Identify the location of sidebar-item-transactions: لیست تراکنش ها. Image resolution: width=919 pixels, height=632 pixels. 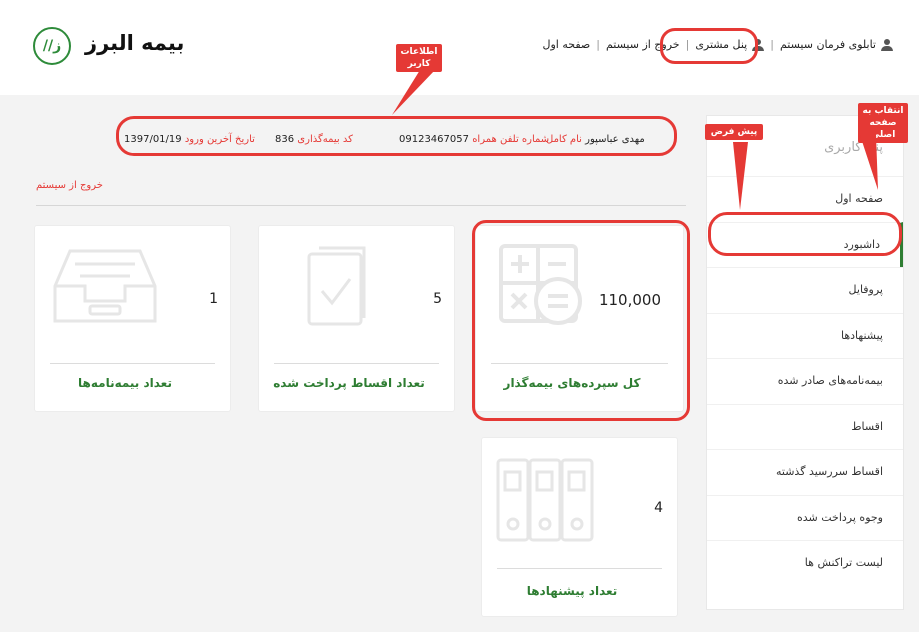
(805, 563).